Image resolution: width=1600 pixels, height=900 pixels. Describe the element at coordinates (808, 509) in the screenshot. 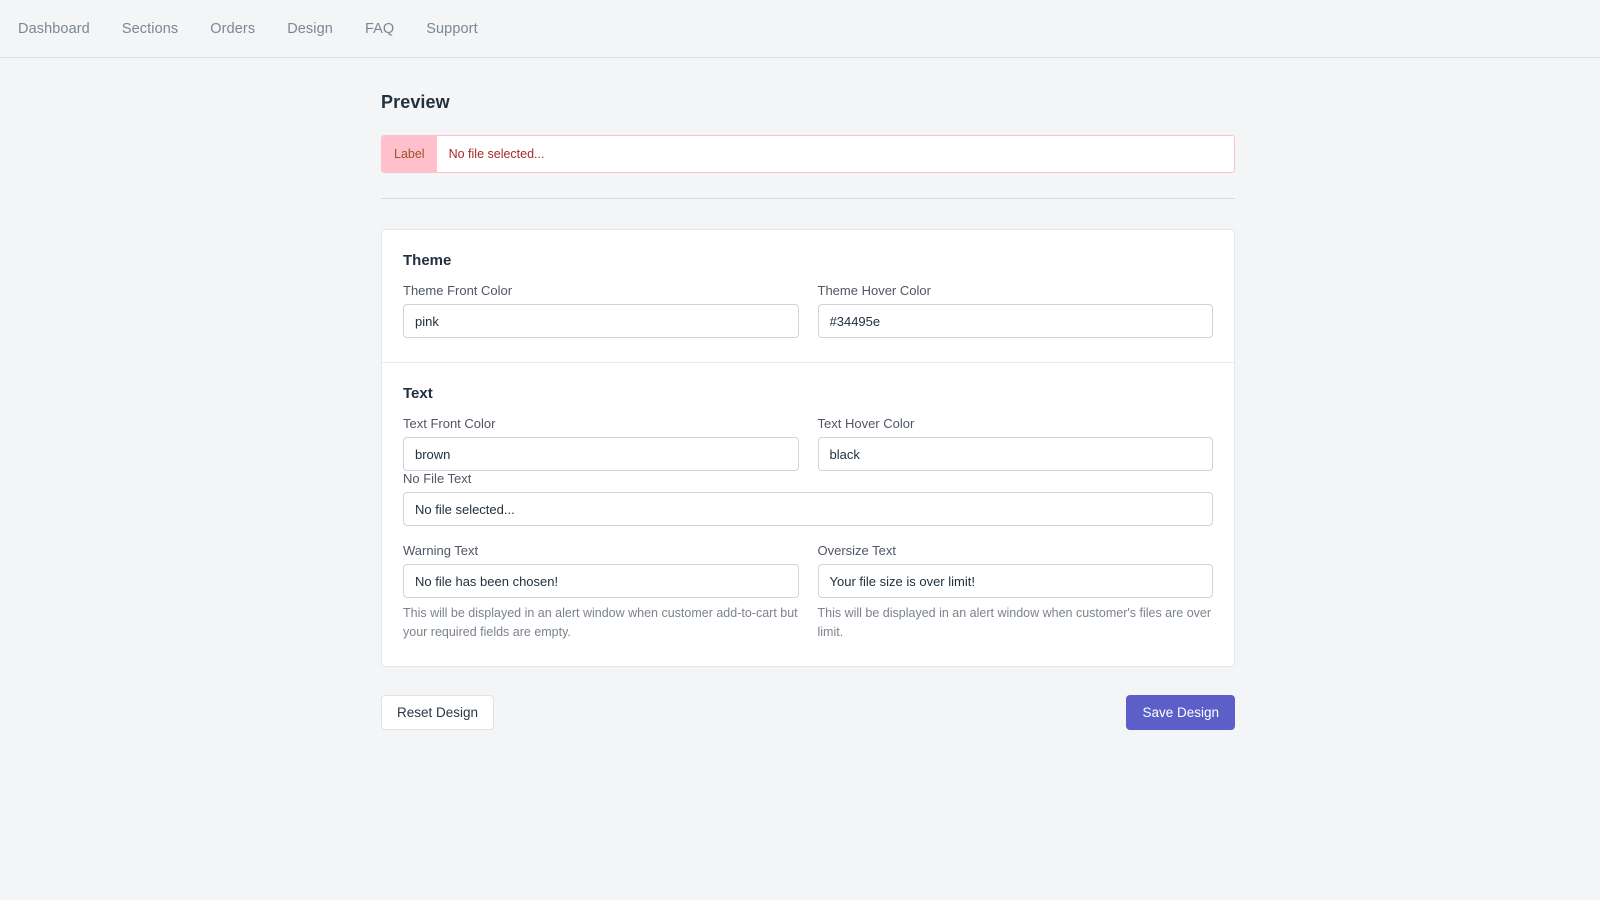

I see `no-file-text-input` at that location.